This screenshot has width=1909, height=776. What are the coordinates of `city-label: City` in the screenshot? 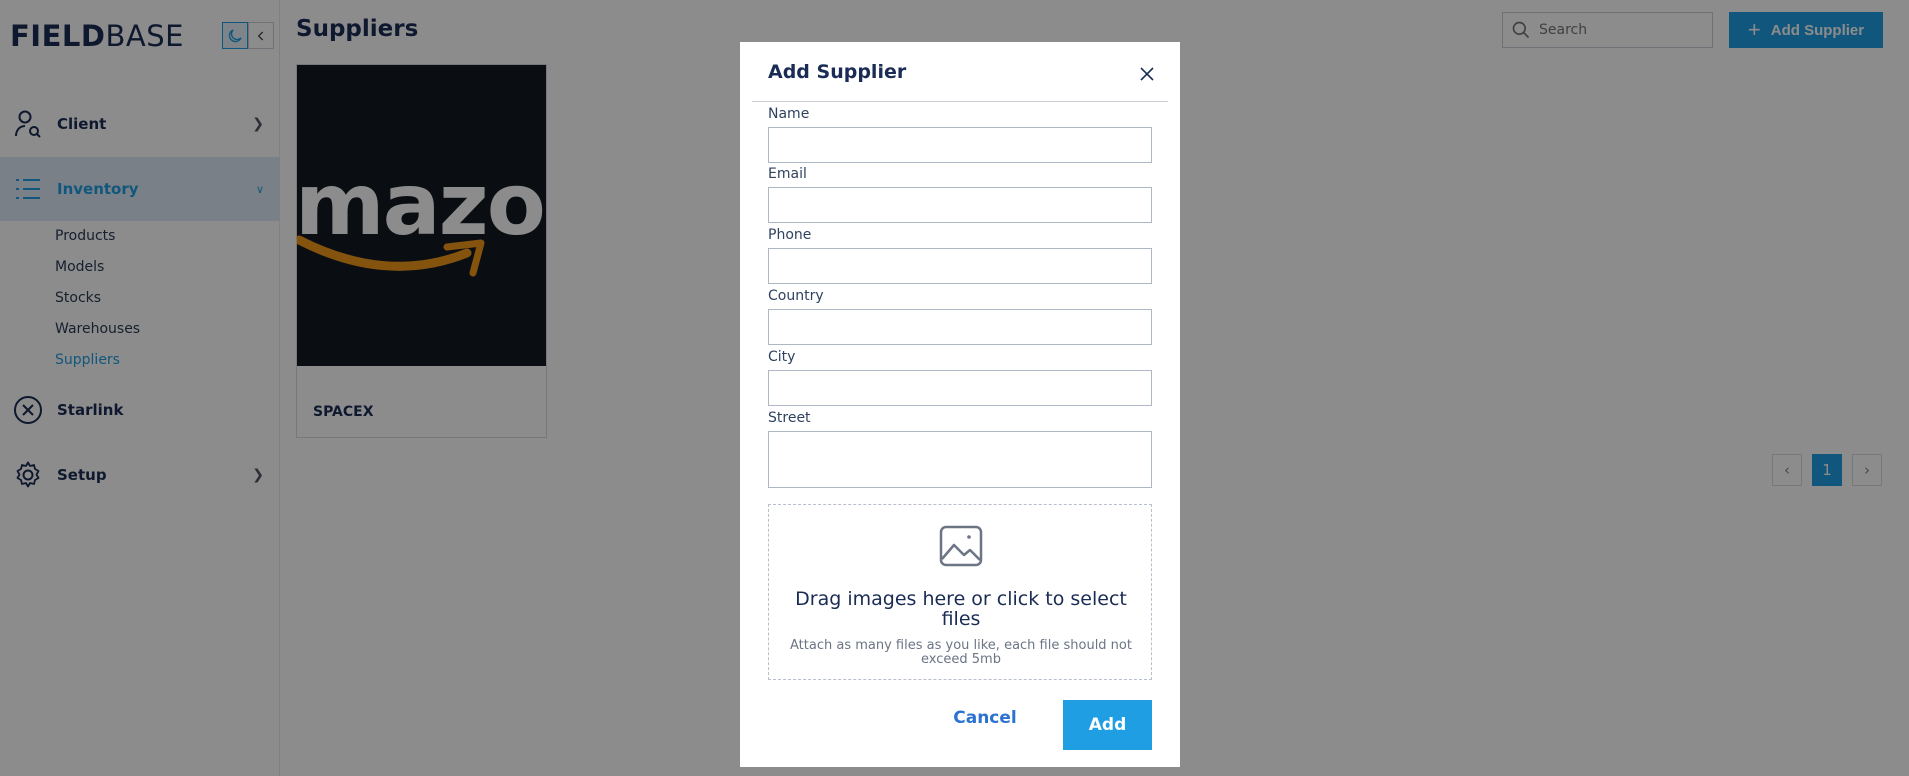 It's located at (782, 357).